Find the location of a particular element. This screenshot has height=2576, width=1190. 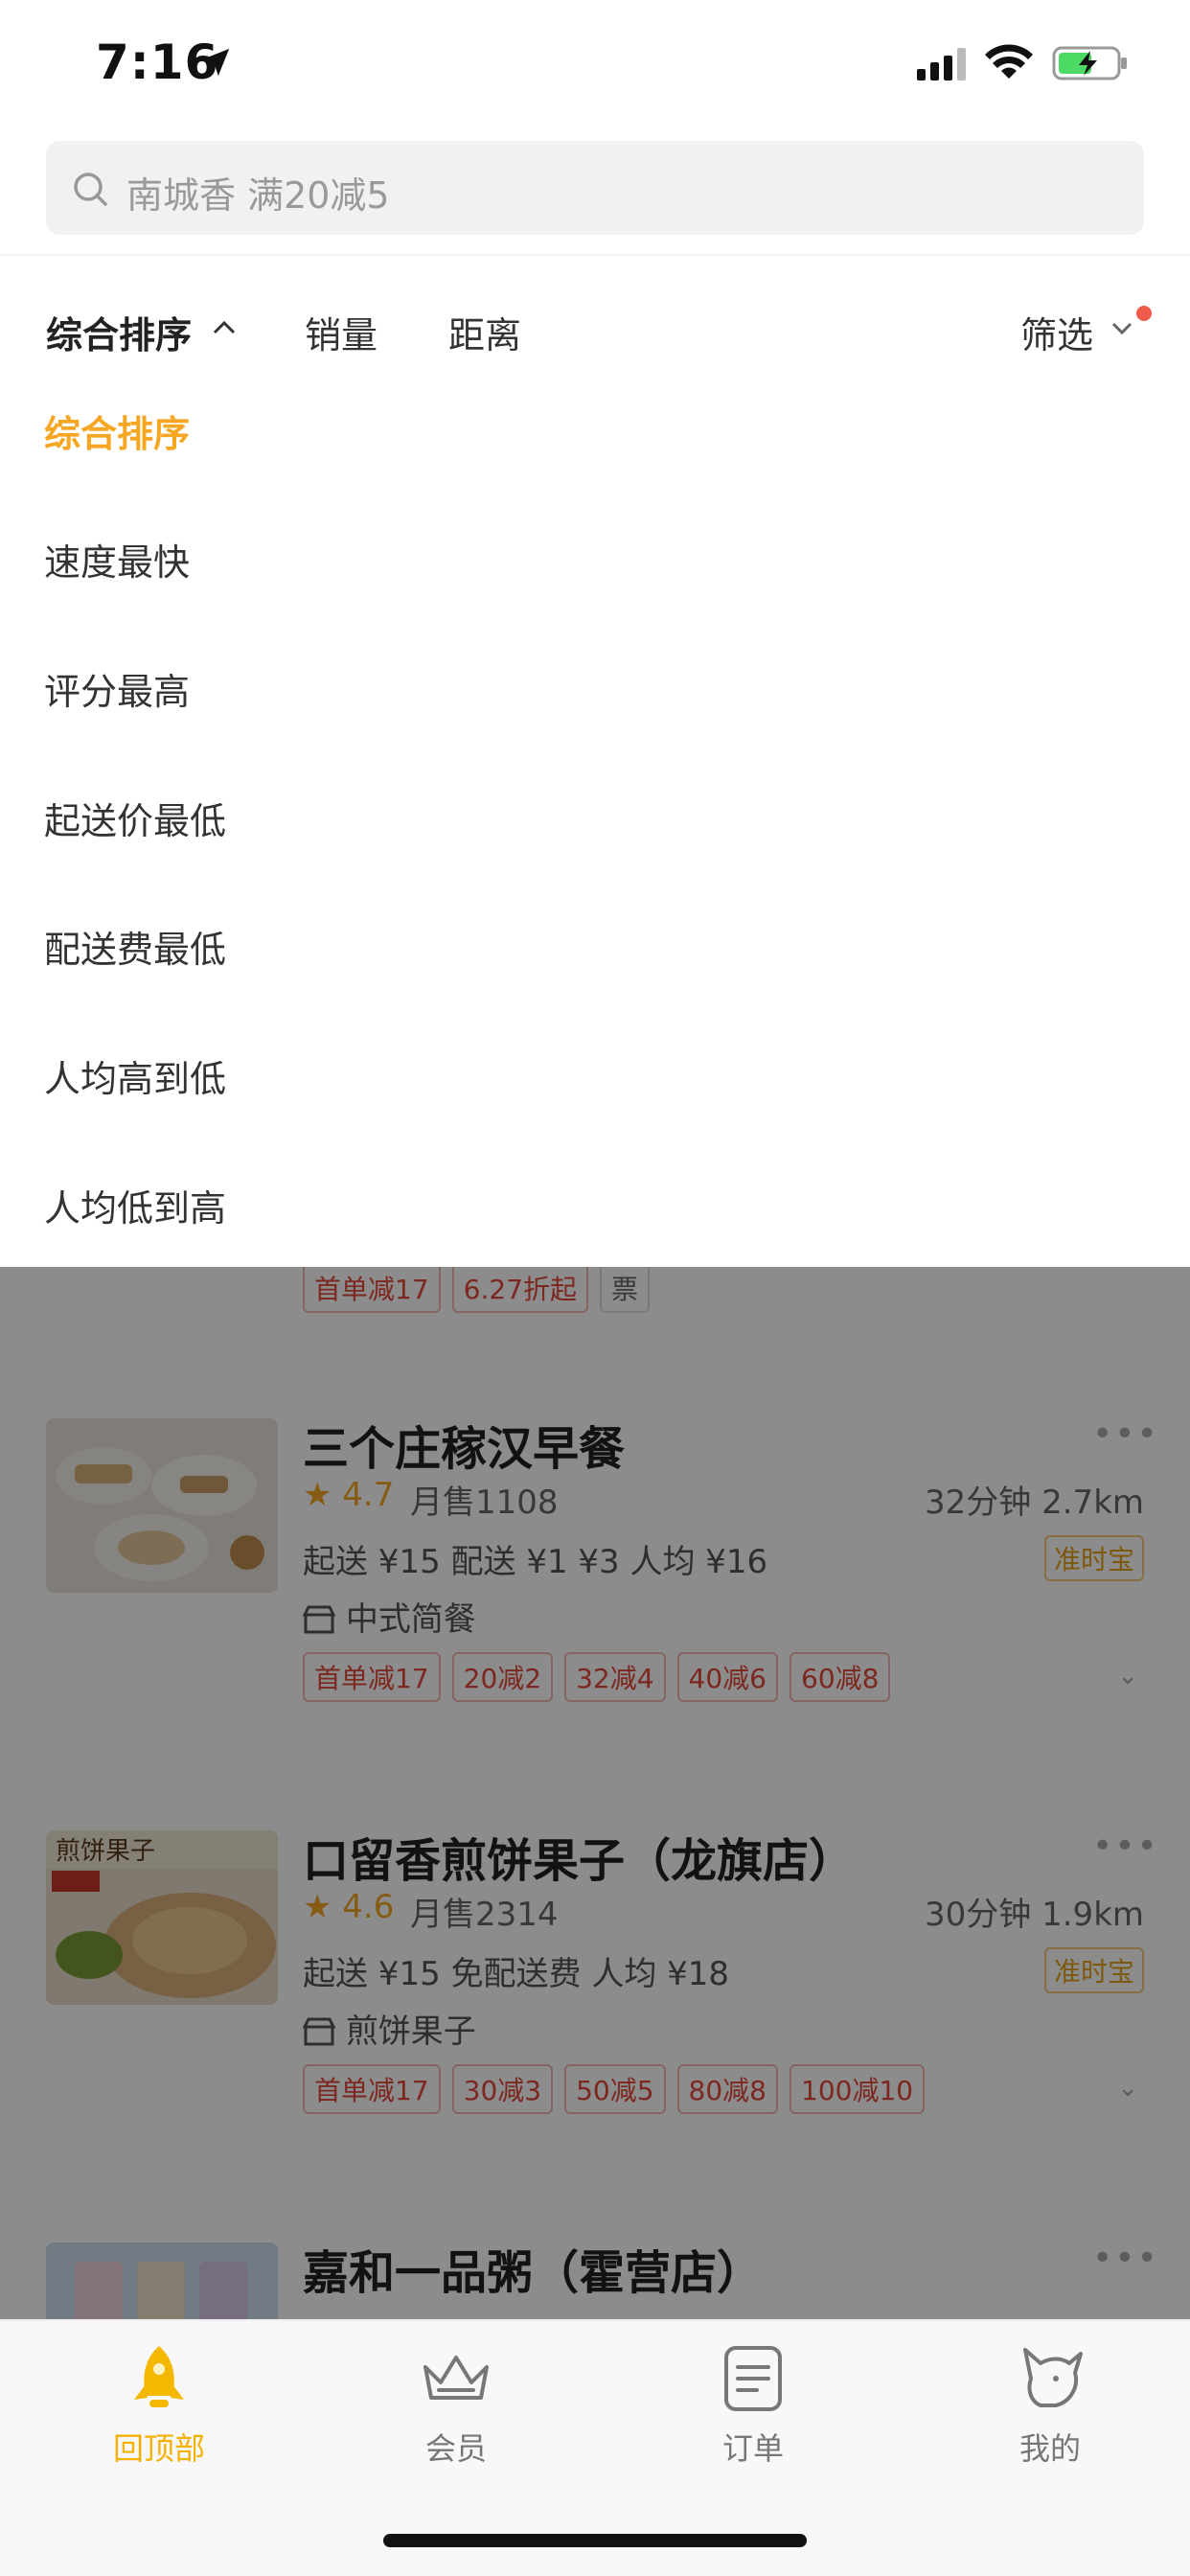

order-list-icon is located at coordinates (753, 2378).